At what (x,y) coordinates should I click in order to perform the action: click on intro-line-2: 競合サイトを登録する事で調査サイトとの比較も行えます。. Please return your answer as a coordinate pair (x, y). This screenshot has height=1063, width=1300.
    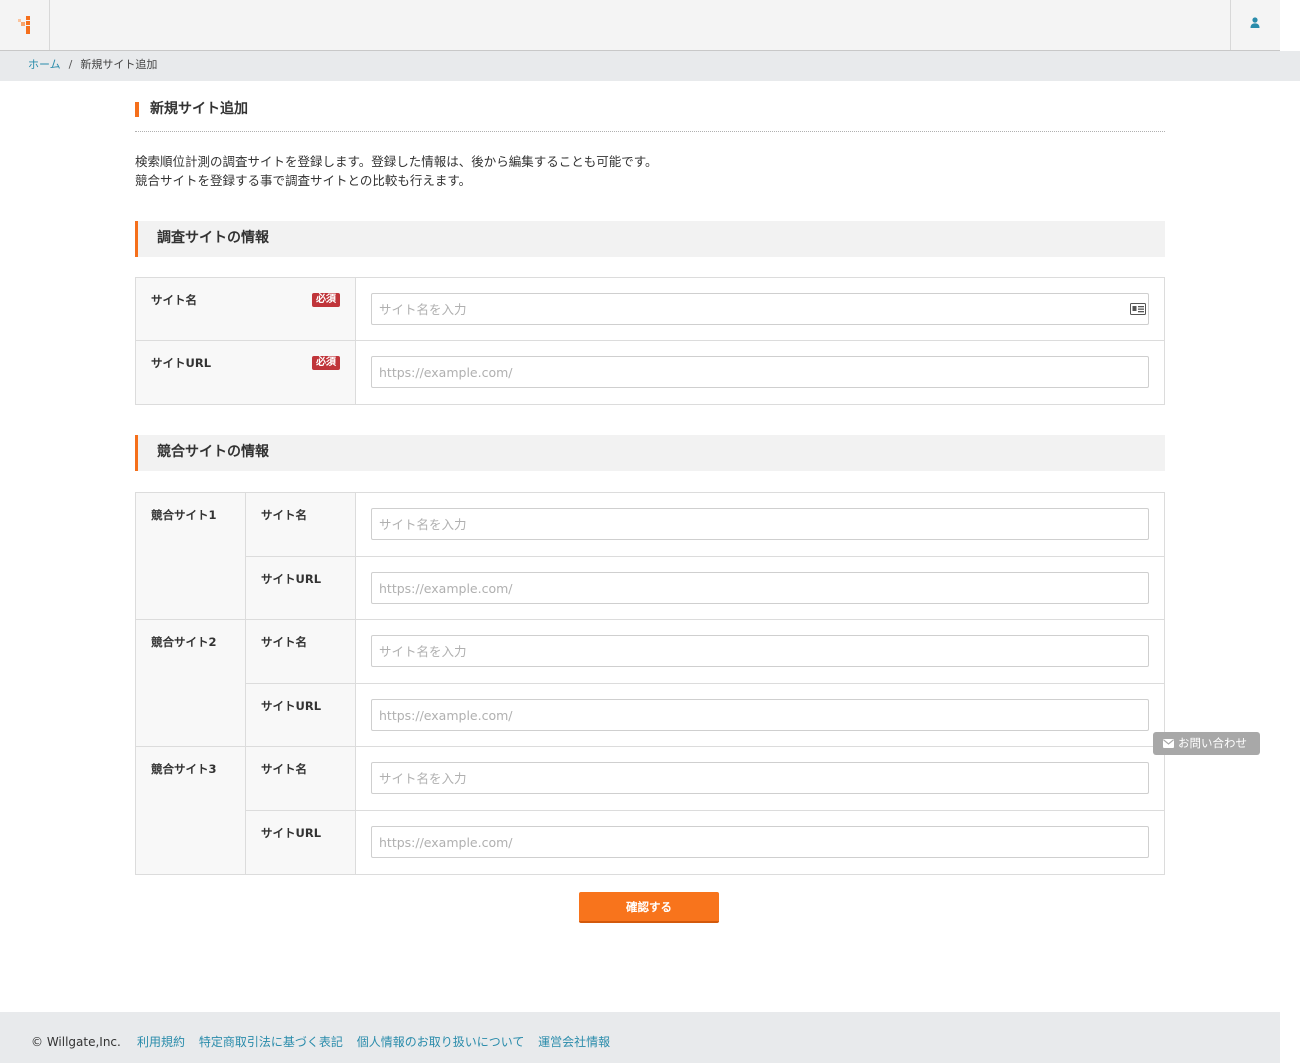
    Looking at the image, I should click on (303, 180).